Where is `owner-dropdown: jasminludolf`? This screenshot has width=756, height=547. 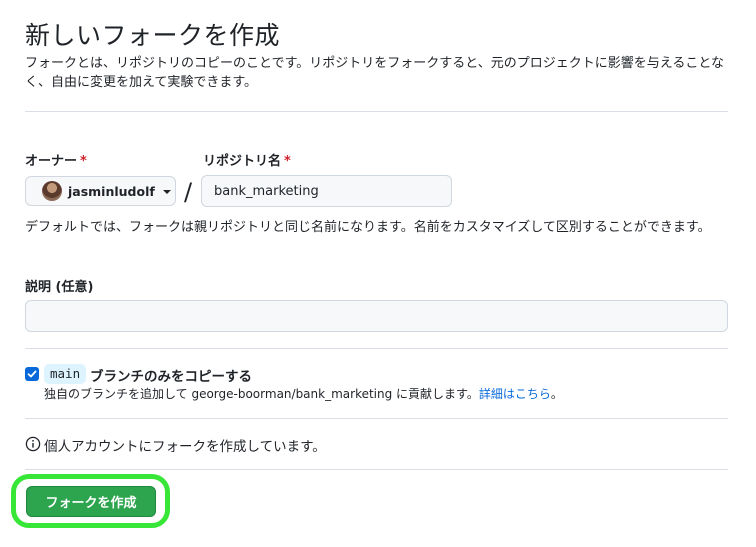
owner-dropdown: jasminludolf is located at coordinates (100, 191).